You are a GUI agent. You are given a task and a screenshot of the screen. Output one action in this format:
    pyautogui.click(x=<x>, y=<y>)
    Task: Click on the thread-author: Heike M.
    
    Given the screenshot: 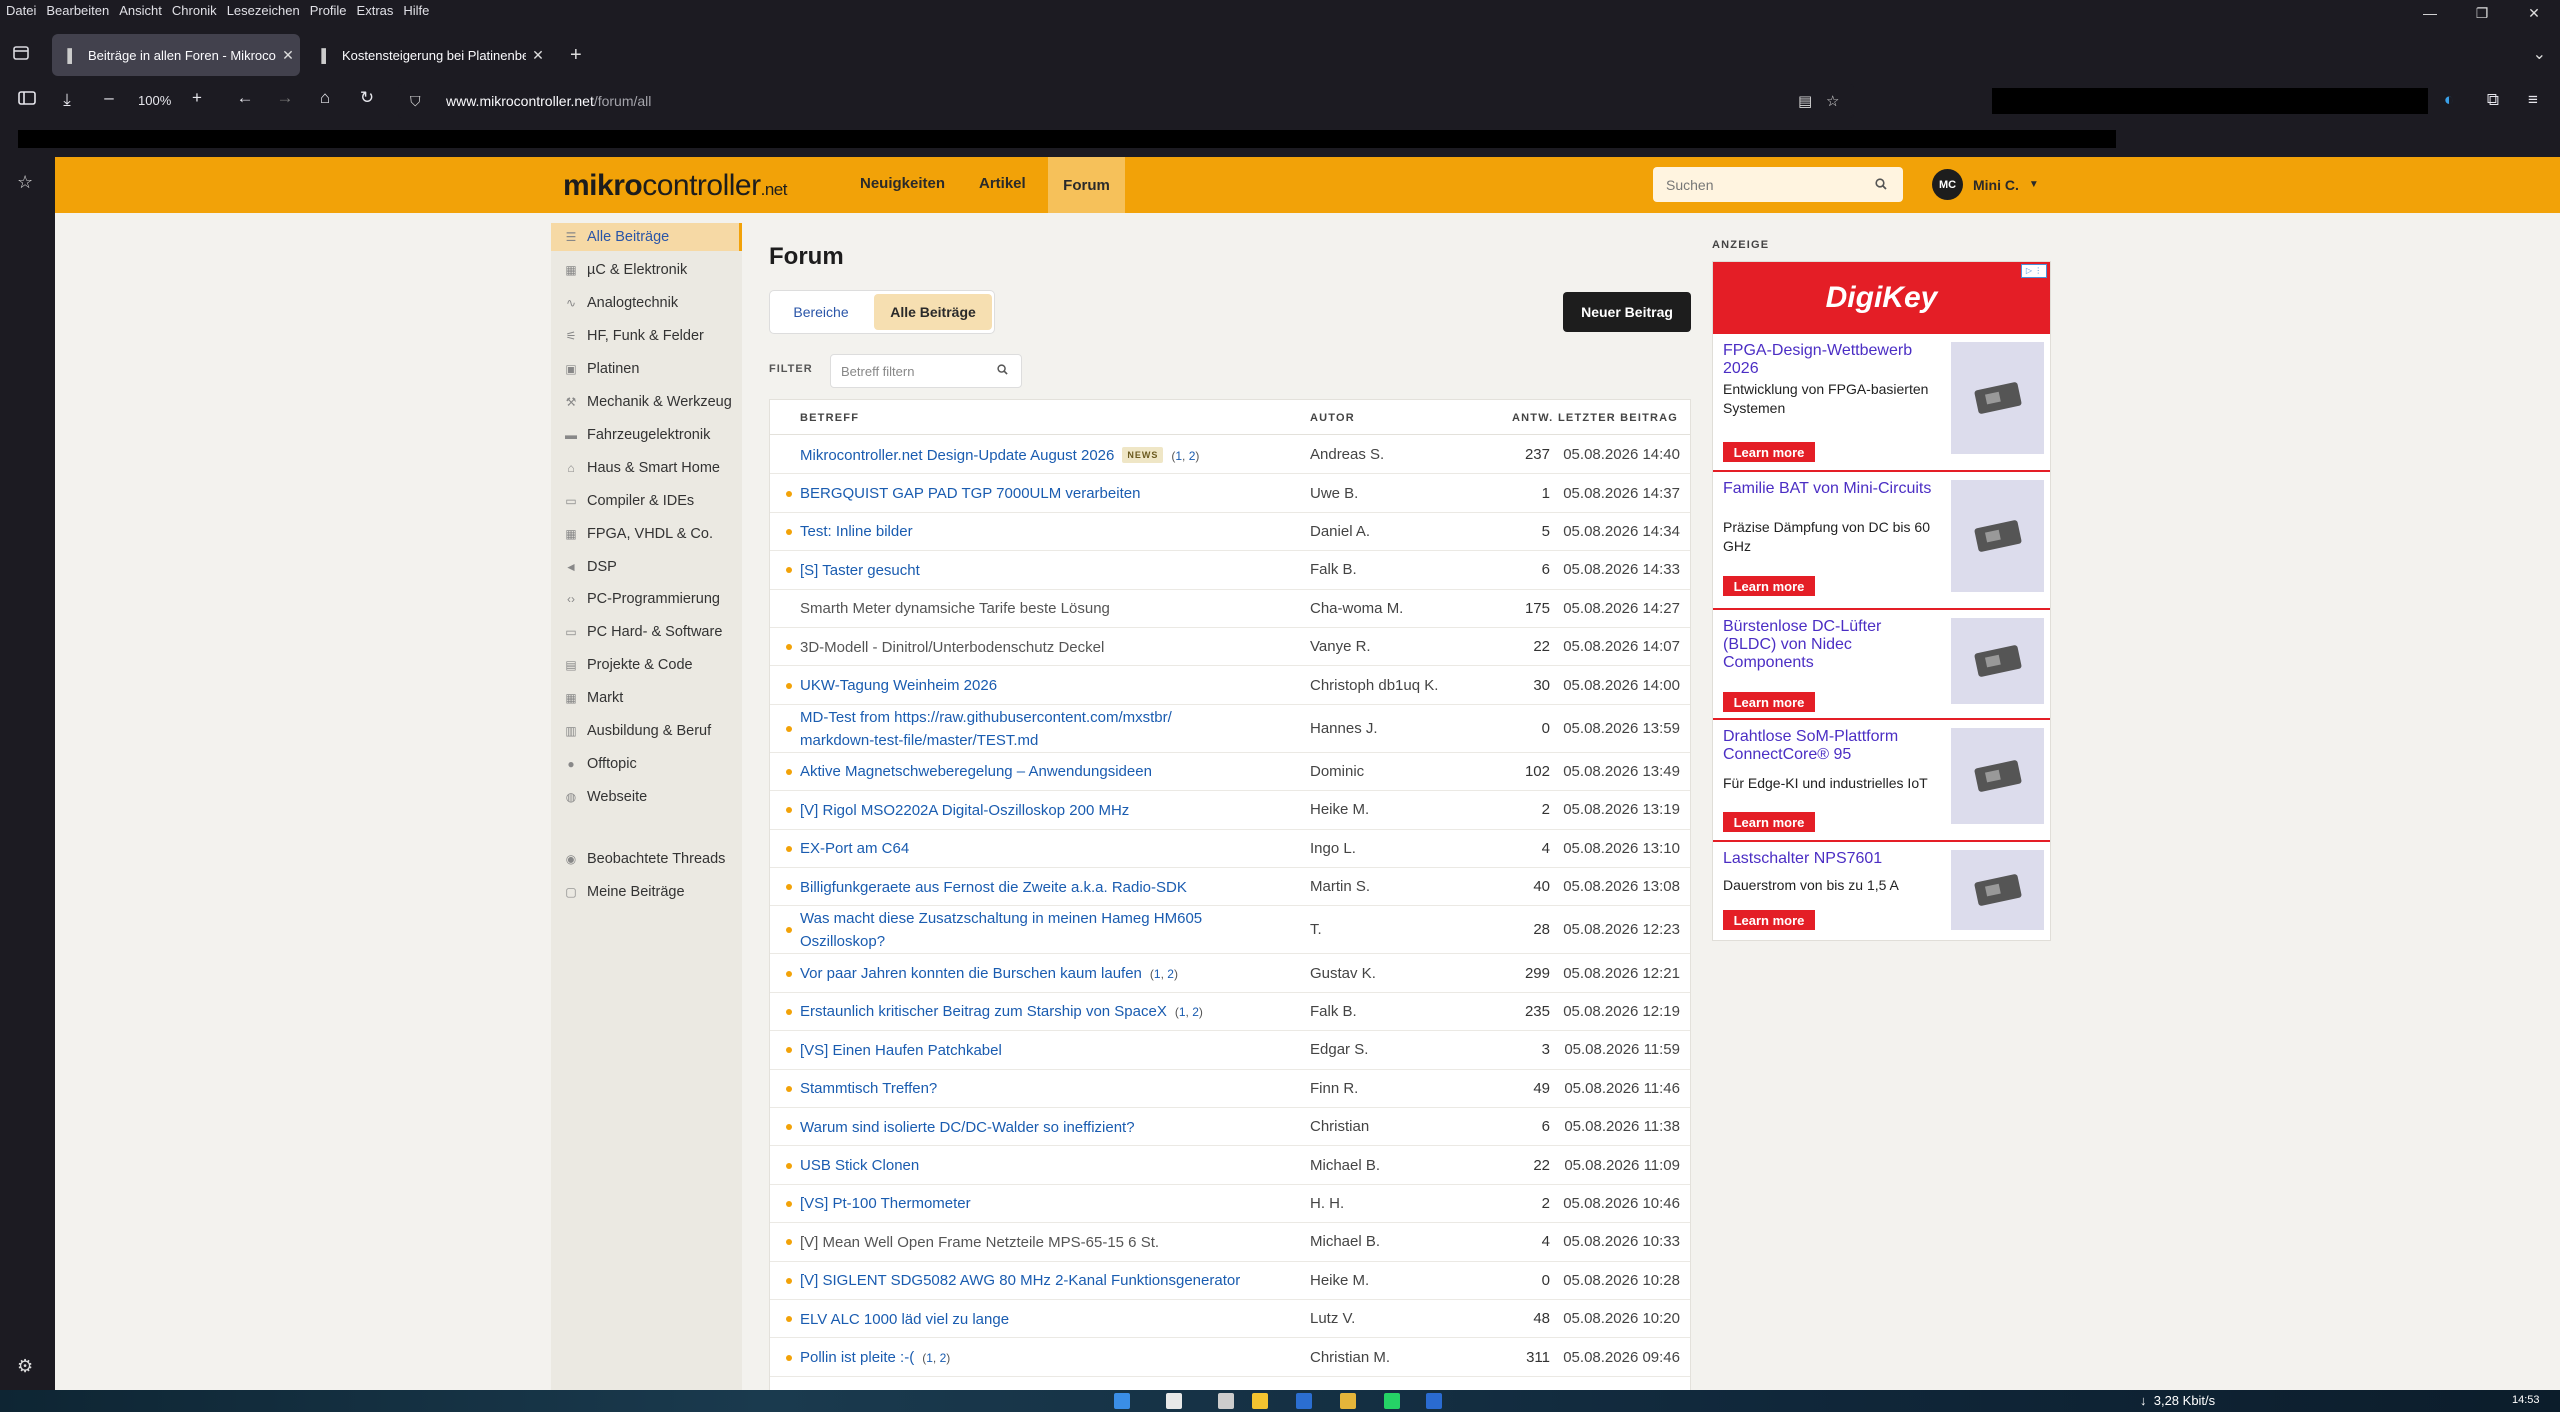 What is the action you would take?
    pyautogui.click(x=1339, y=809)
    